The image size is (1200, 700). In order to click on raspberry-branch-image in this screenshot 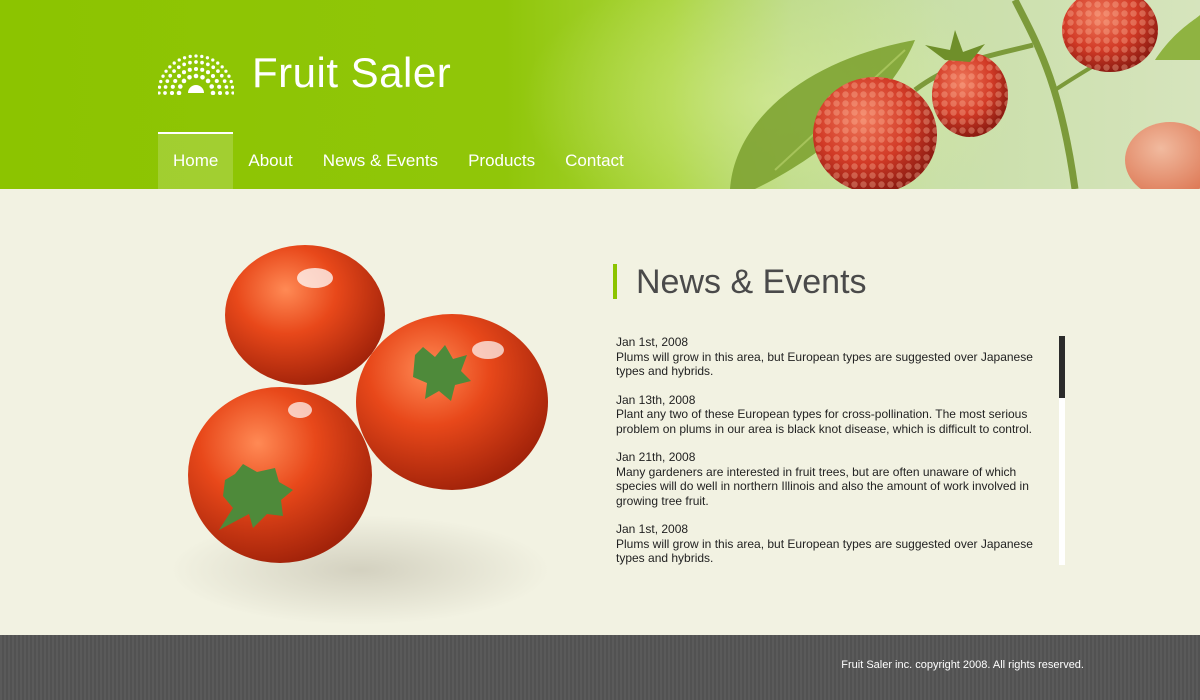, I will do `click(965, 94)`.